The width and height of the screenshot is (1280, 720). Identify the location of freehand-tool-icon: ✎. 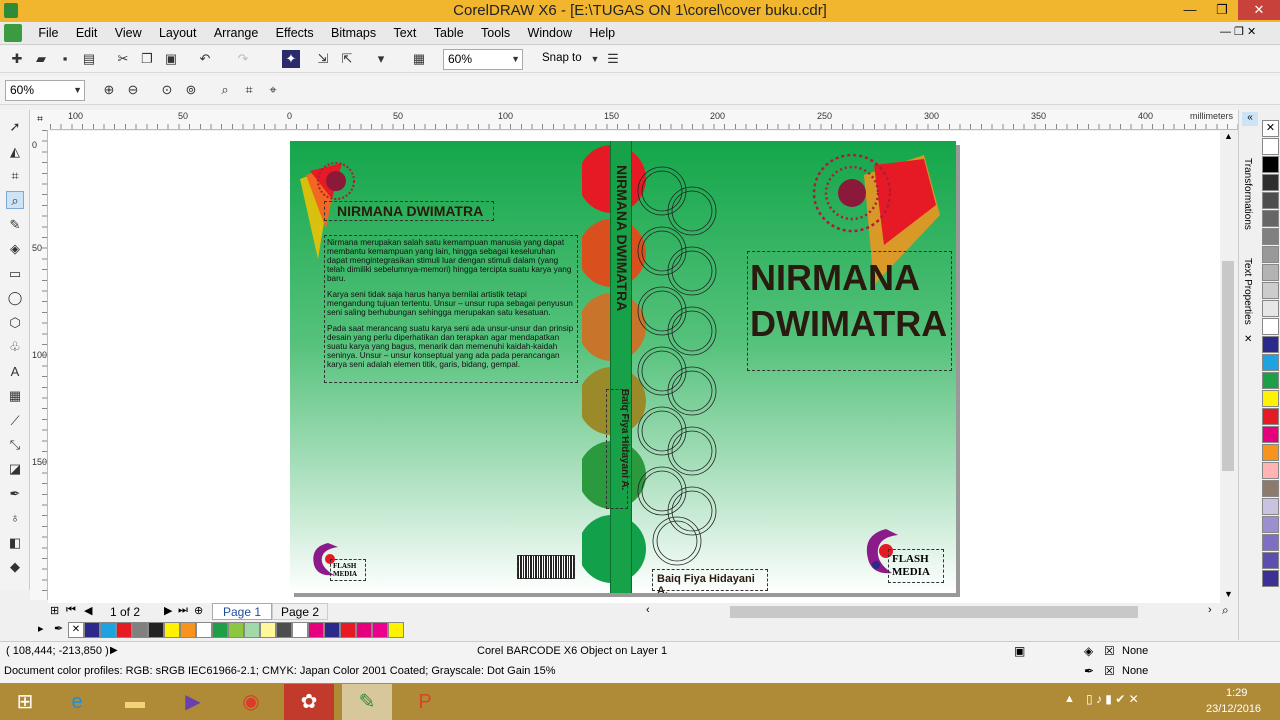
(15, 225).